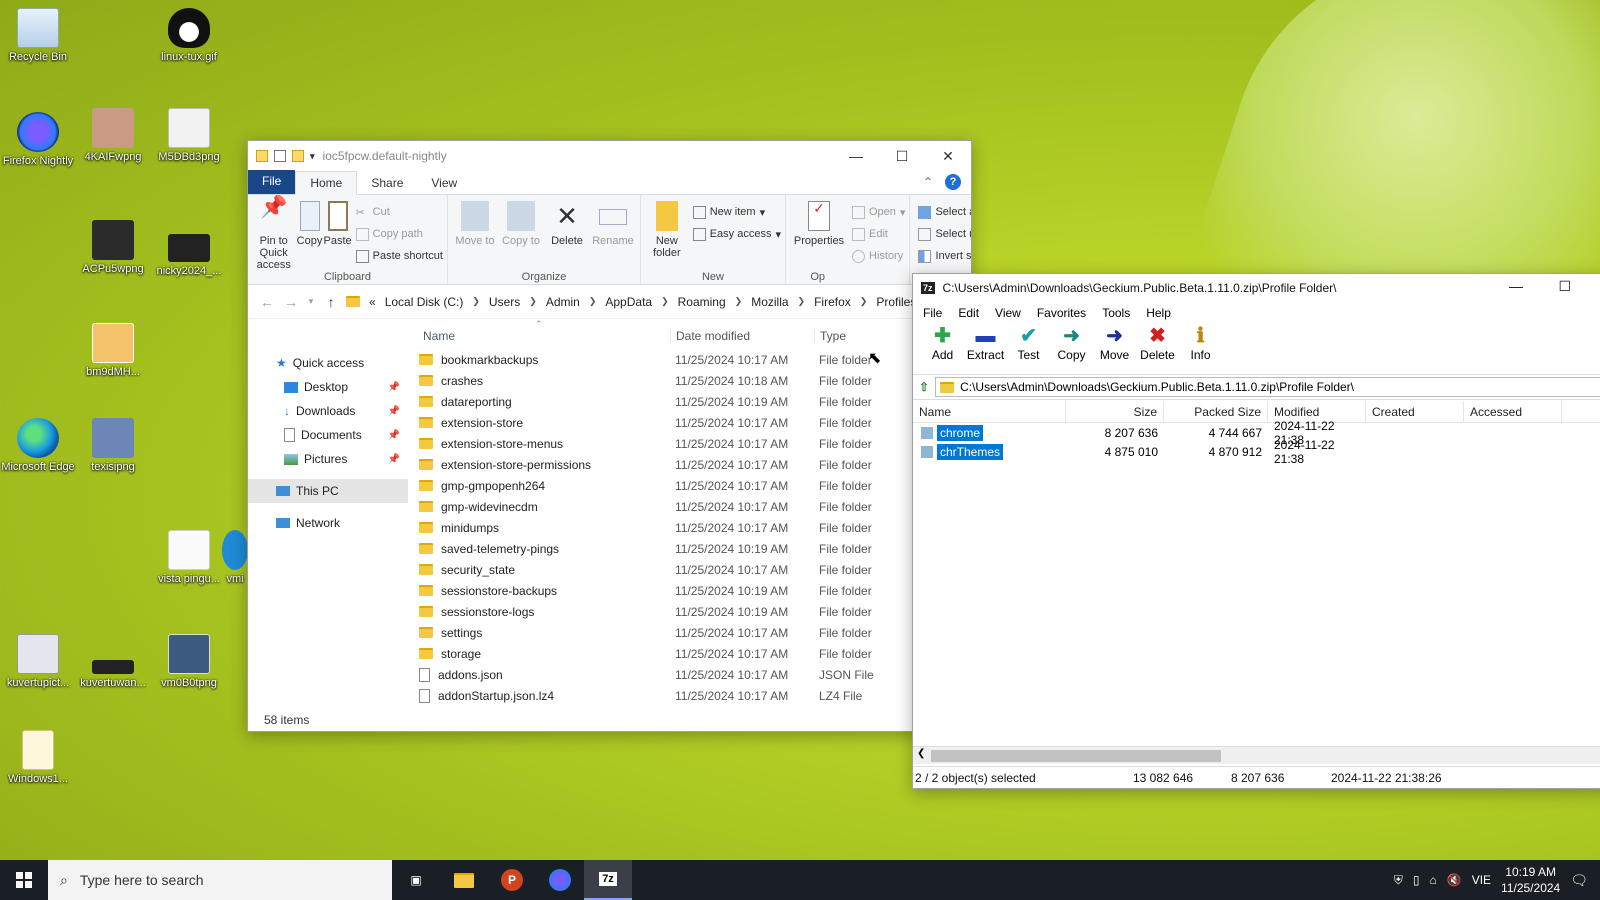  Describe the element at coordinates (416, 880) in the screenshot. I see `task-view-button: ▣` at that location.